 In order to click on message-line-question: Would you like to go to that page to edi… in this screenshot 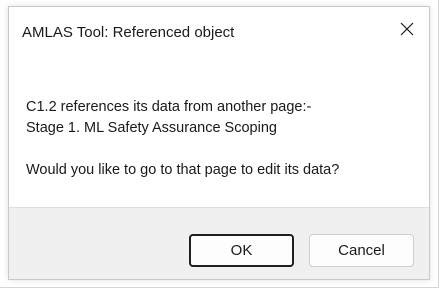, I will do `click(183, 170)`.